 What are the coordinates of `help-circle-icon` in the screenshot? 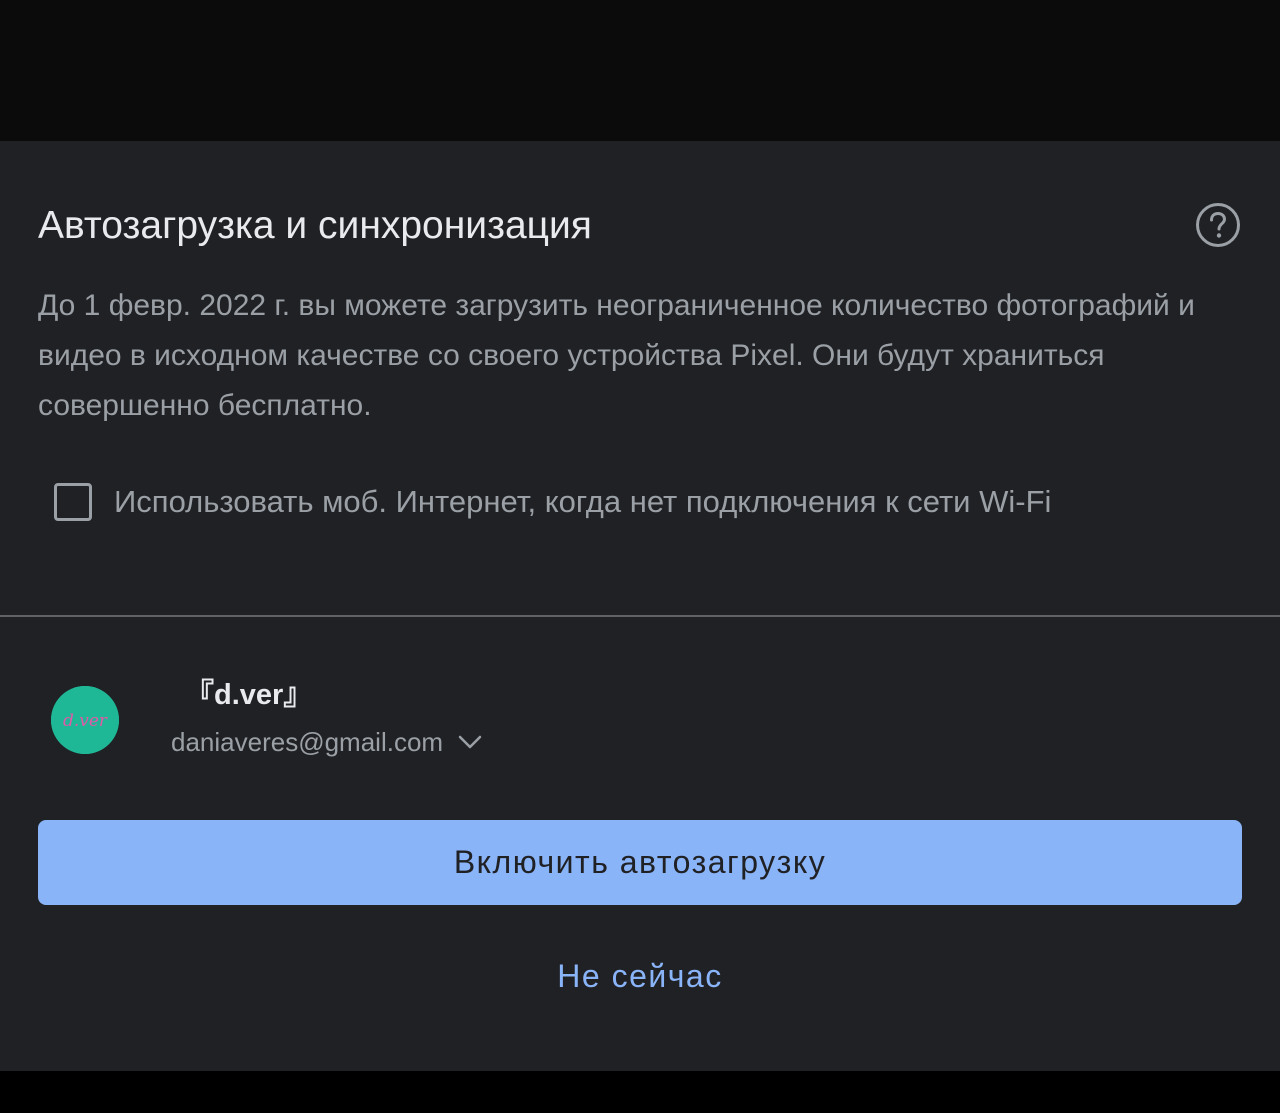 It's located at (1218, 225).